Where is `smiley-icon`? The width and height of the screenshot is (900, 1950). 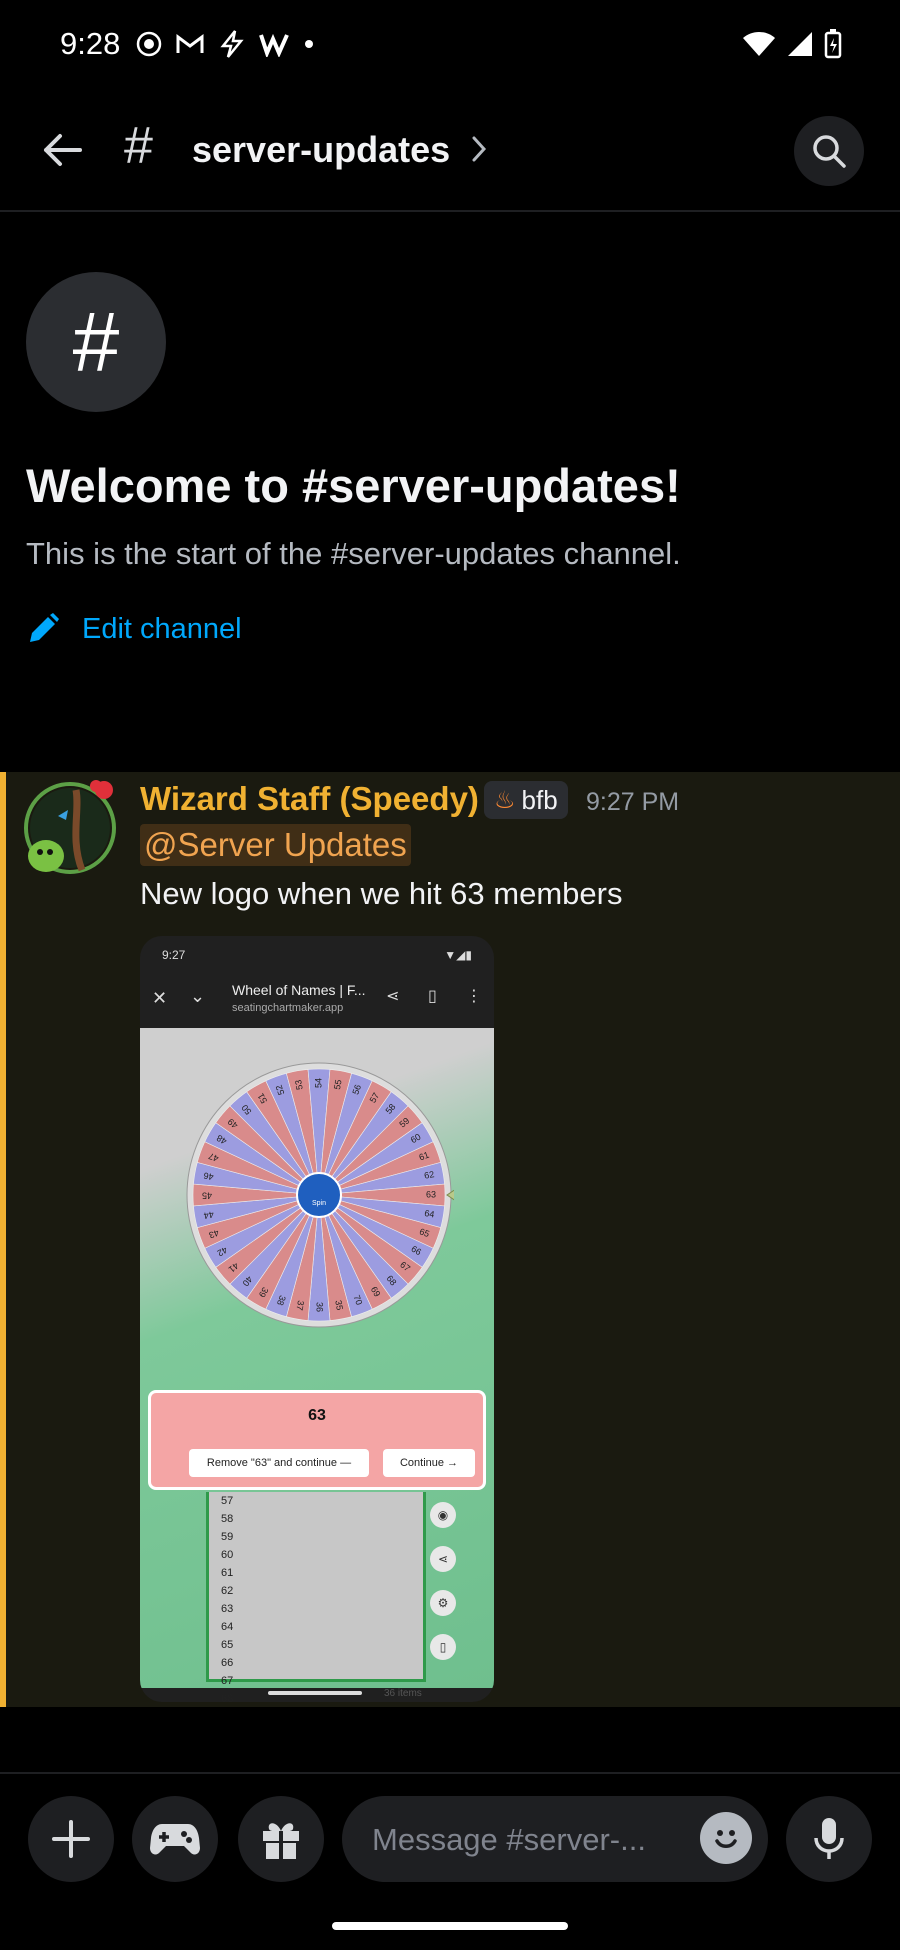 smiley-icon is located at coordinates (726, 1839).